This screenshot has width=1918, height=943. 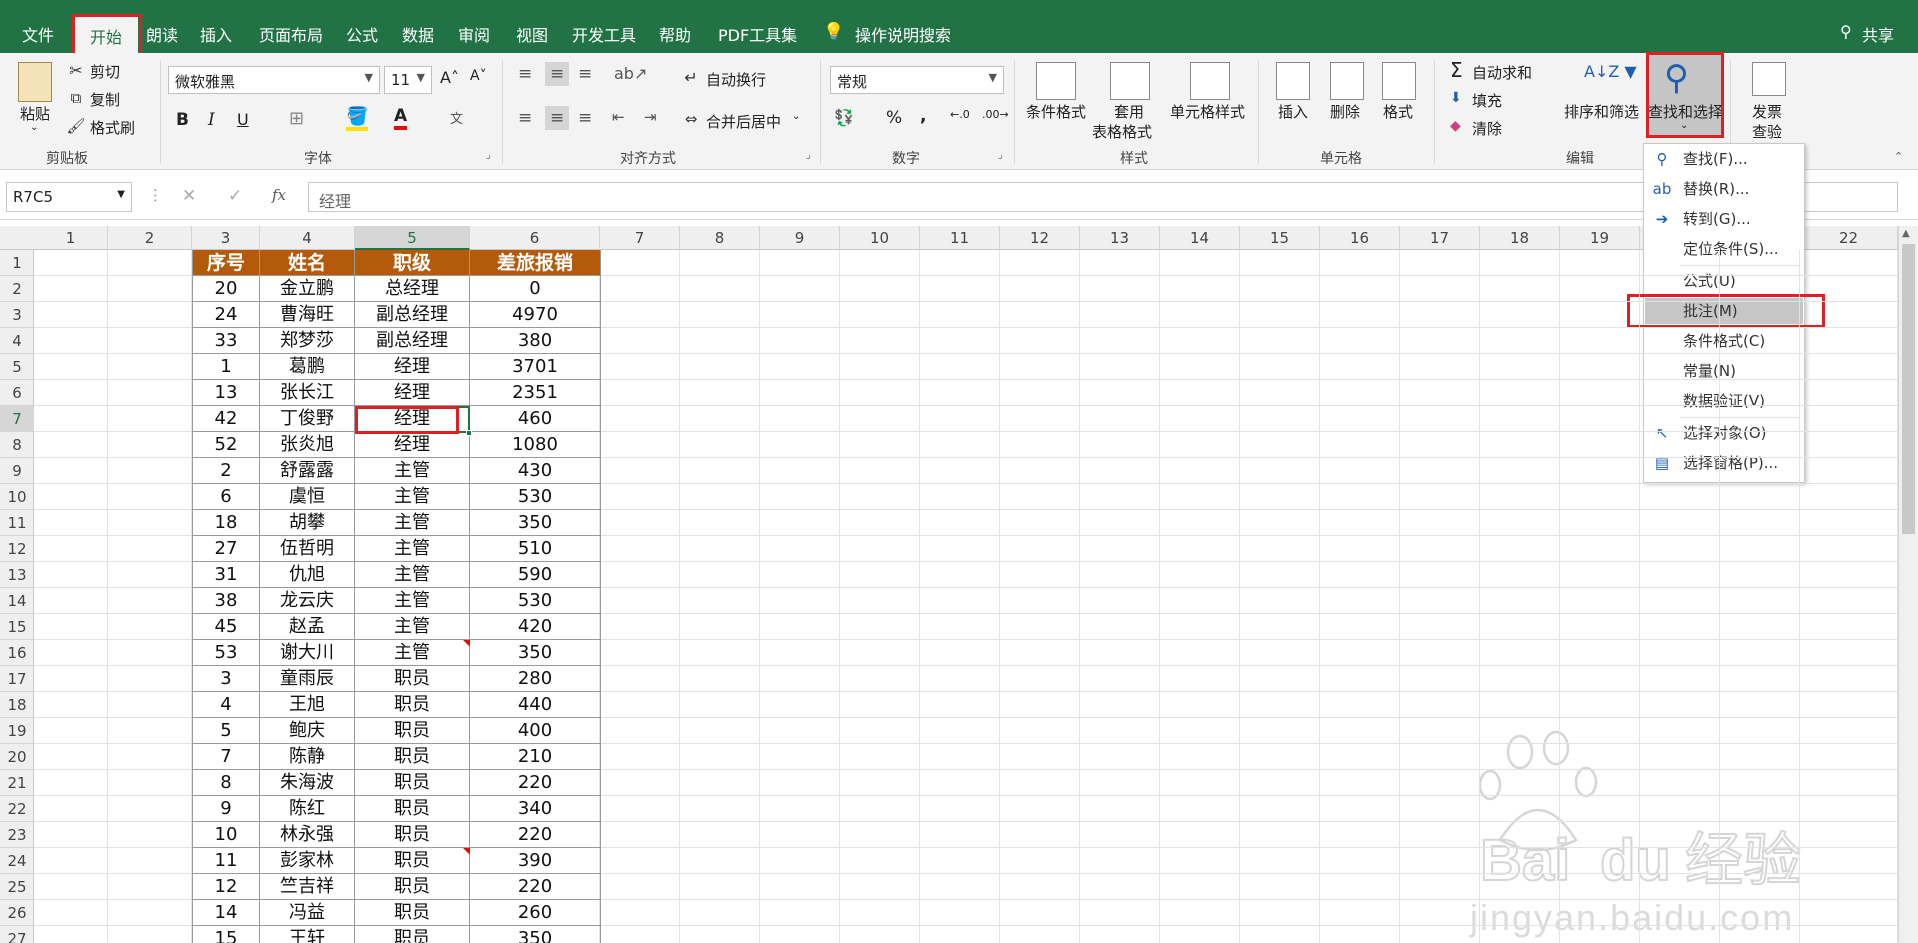 What do you see at coordinates (17, 445) in the screenshot?
I see `row-header: 8` at bounding box center [17, 445].